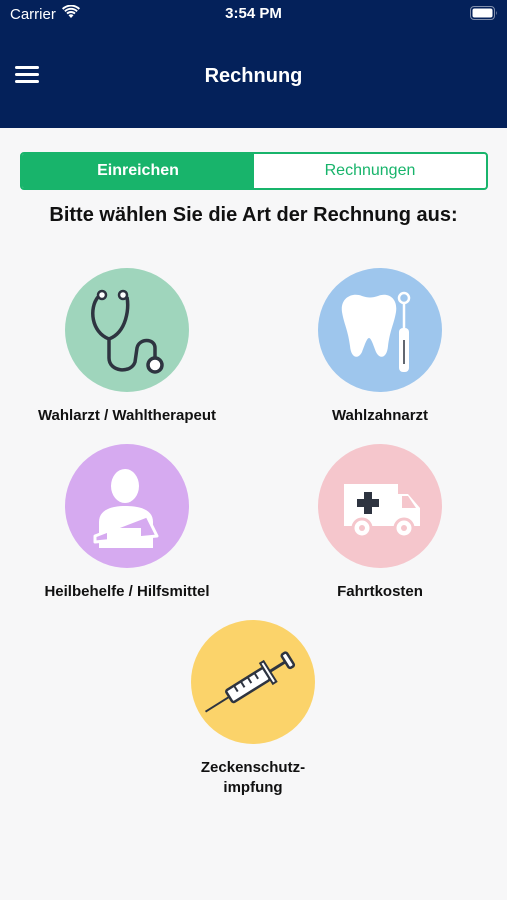 The width and height of the screenshot is (507, 900). I want to click on option-label: Fahrtkosten, so click(380, 591).